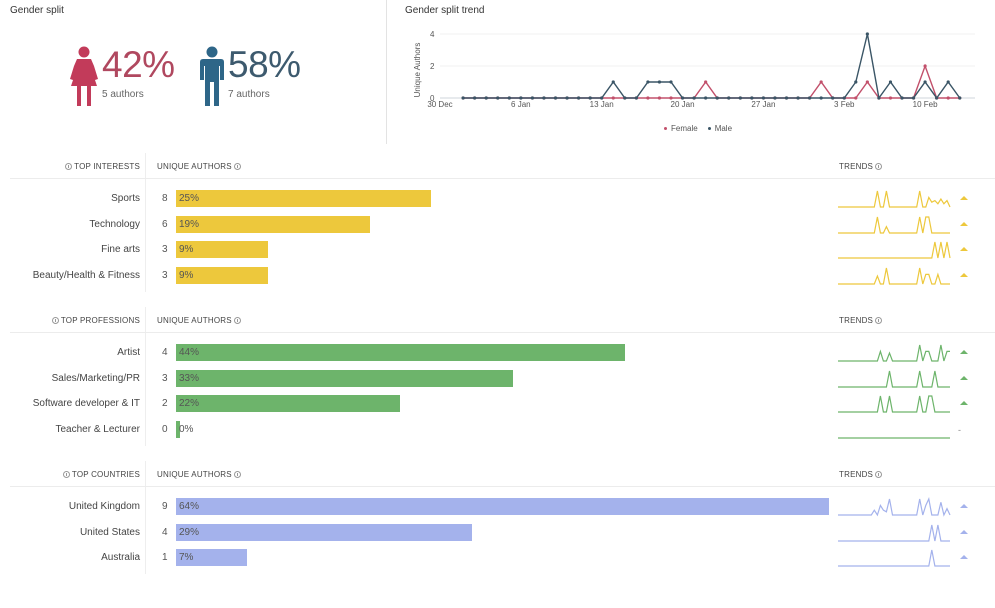 The image size is (995, 608). I want to click on row-label: Fine arts, so click(120, 250).